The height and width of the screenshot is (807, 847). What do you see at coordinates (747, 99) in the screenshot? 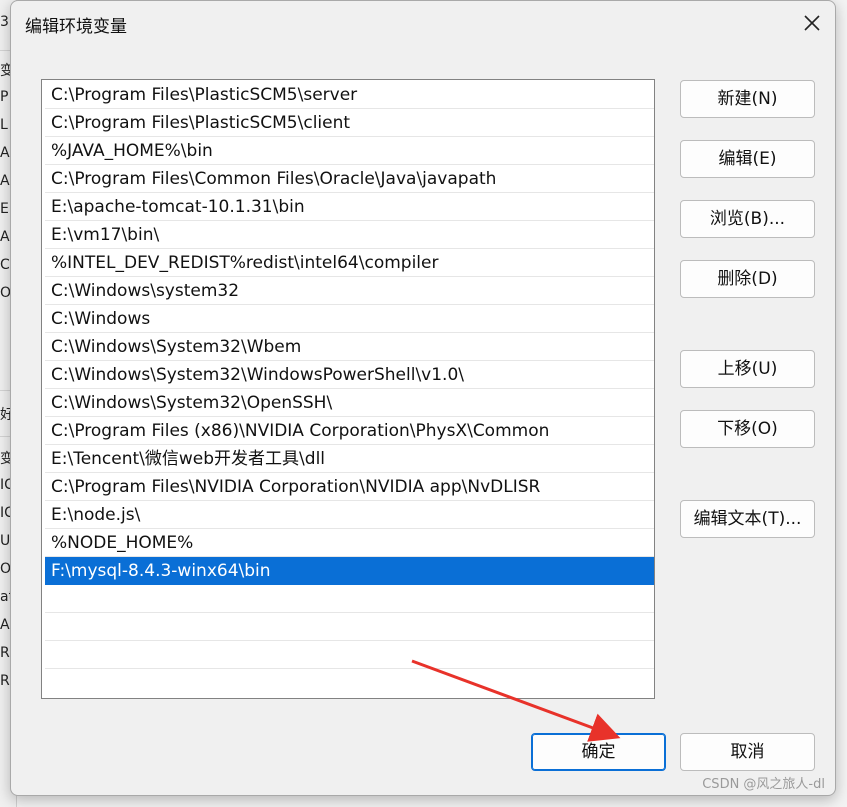
I see `new-button: 新建(N)` at bounding box center [747, 99].